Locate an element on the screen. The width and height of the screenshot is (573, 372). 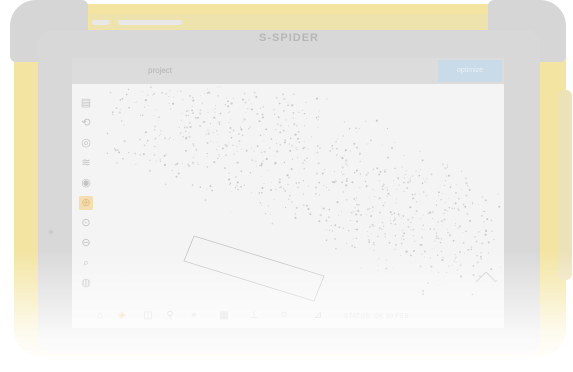
target-icon: ⌖ is located at coordinates (194, 316).